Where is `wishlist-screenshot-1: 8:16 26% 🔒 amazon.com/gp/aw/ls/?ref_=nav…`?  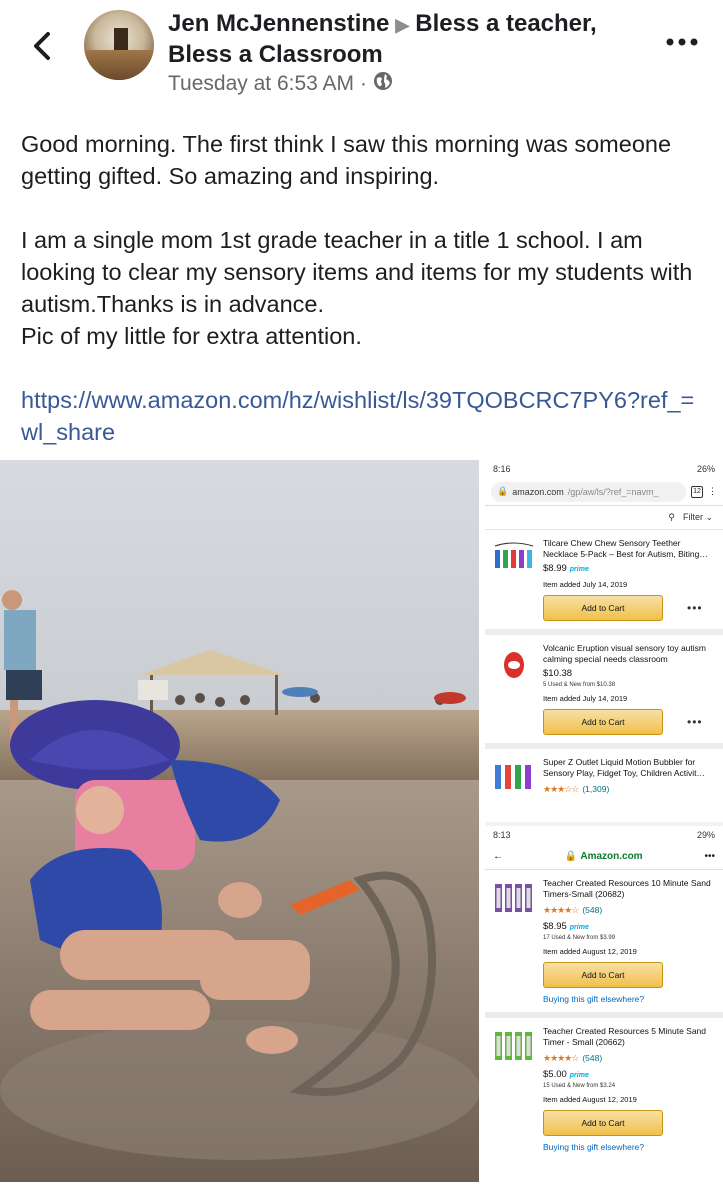
wishlist-screenshot-1: 8:16 26% 🔒 amazon.com/gp/aw/ls/?ref_=nav… is located at coordinates (604, 641).